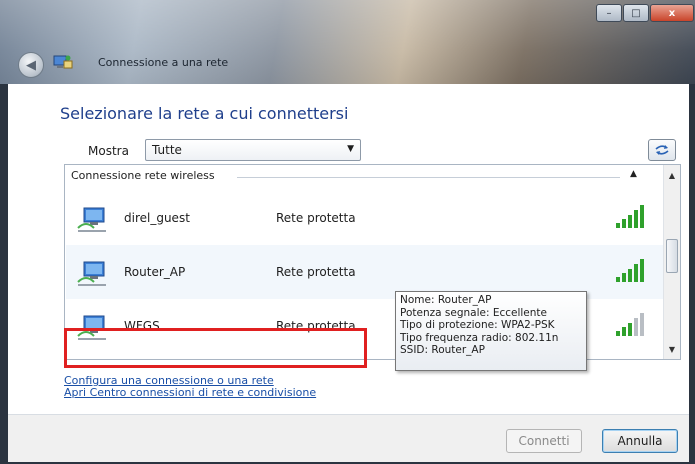 The width and height of the screenshot is (695, 464). I want to click on selection-highlight-box, so click(215, 348).